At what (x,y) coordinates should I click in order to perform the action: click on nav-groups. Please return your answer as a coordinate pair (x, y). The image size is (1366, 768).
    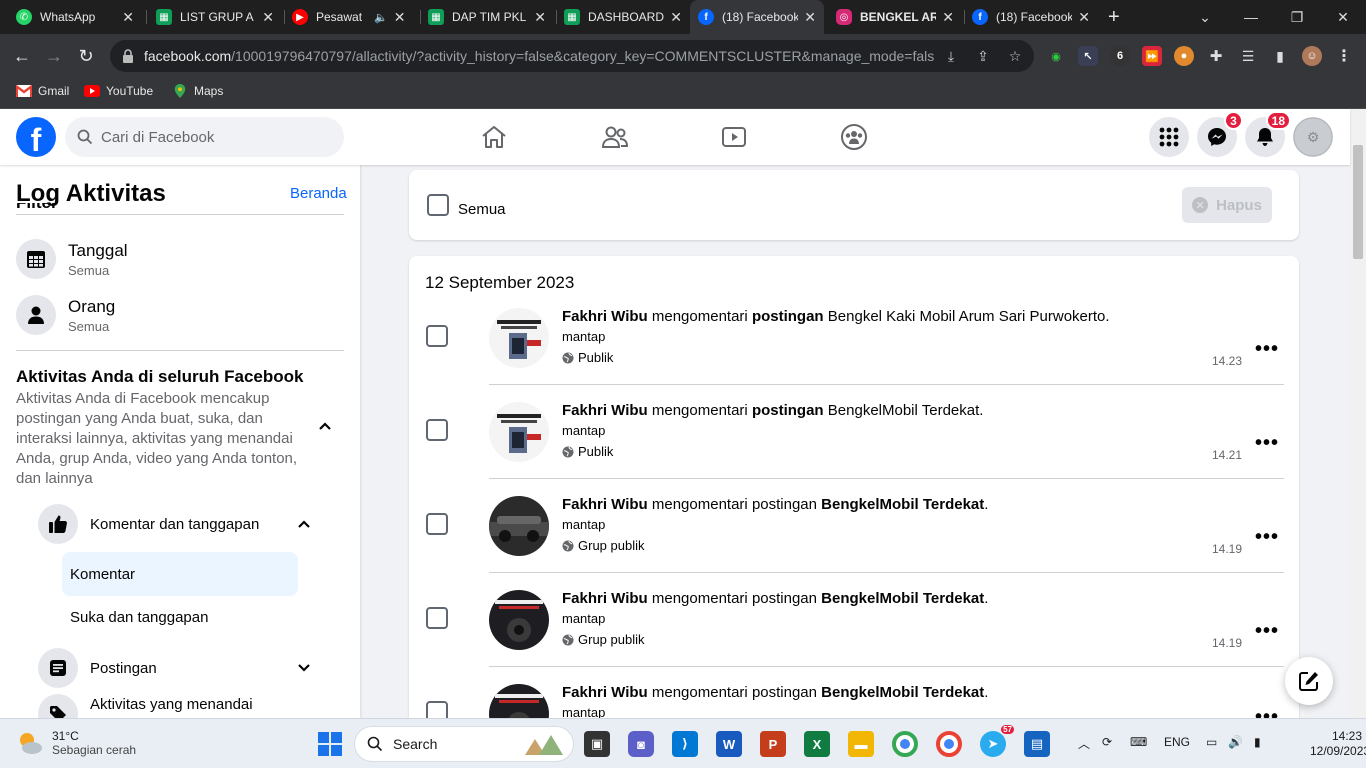
    Looking at the image, I should click on (854, 137).